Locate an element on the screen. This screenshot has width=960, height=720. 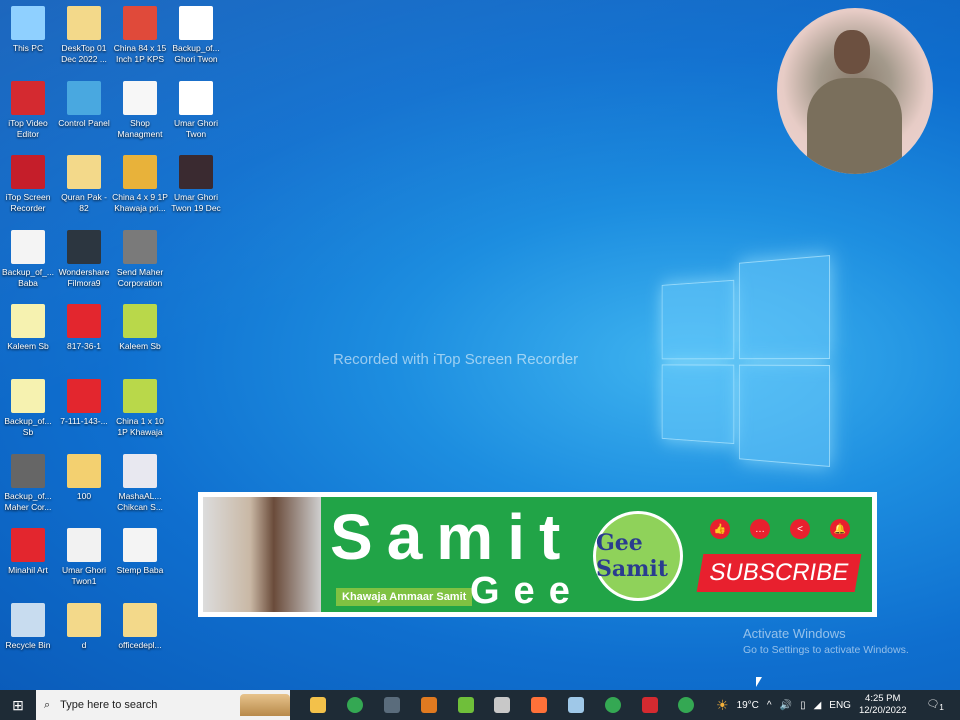
taskbar-app-calculator is located at coordinates (392, 705).